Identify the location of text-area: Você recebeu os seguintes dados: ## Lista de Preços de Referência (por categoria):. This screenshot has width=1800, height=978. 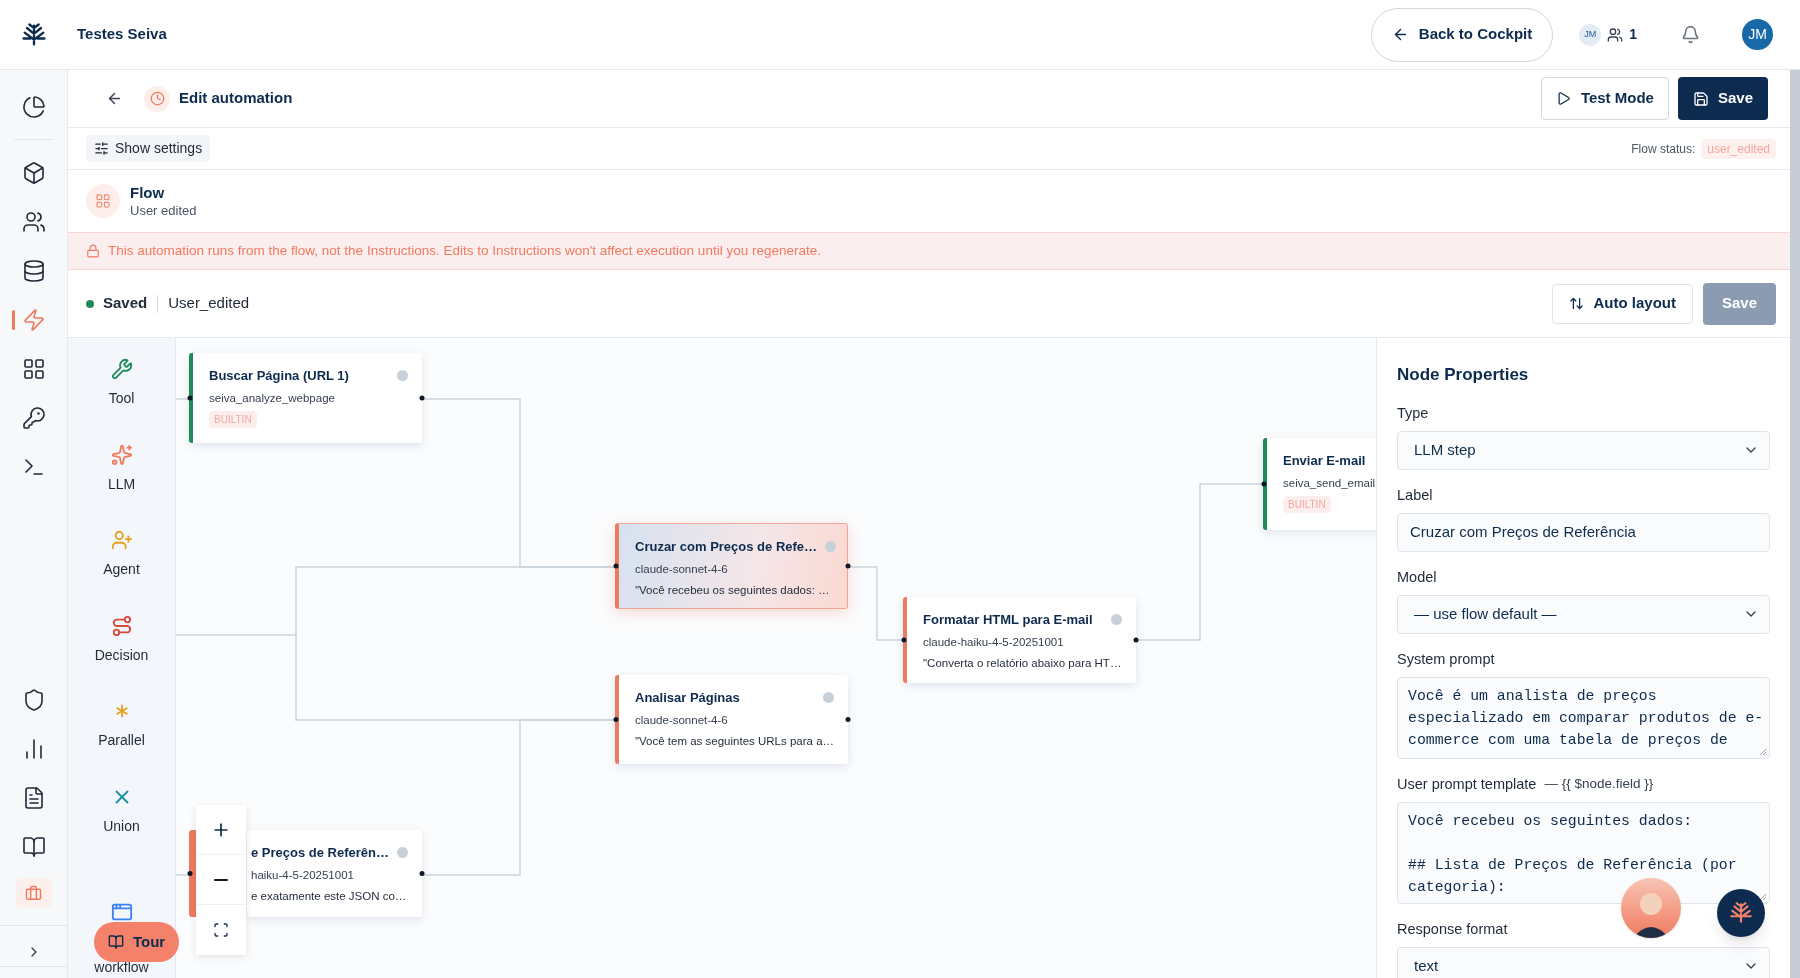
(1583, 852).